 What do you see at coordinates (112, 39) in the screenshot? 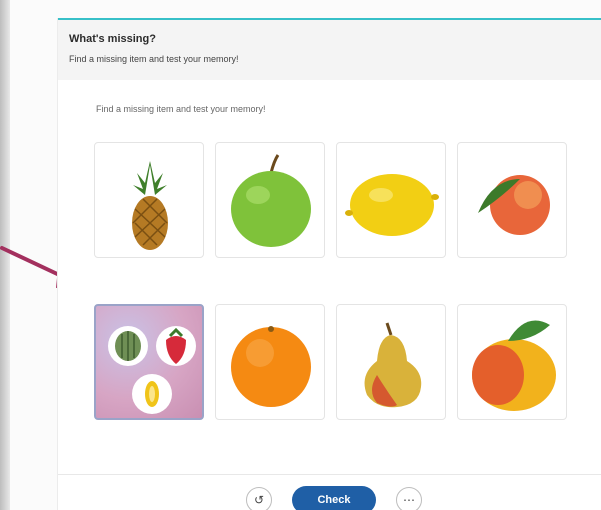
I see `page-title: What's missing?` at bounding box center [112, 39].